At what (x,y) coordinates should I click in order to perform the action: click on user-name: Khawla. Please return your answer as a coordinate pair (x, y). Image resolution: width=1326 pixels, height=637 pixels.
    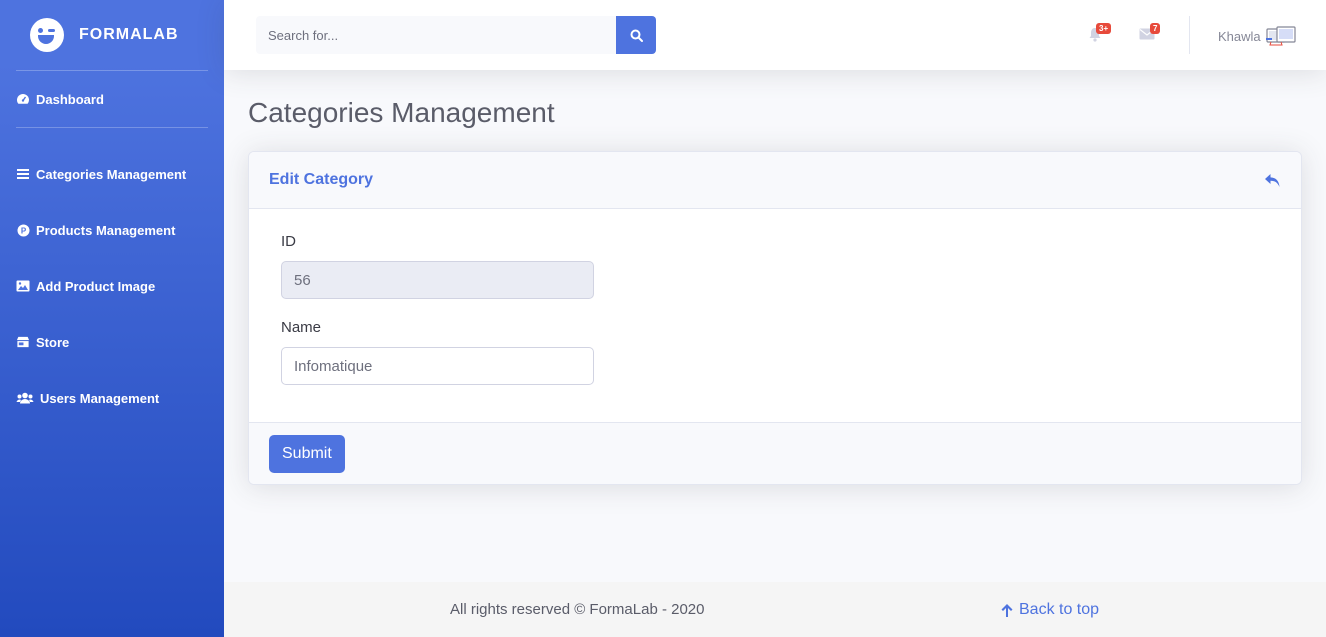
    Looking at the image, I should click on (1239, 36).